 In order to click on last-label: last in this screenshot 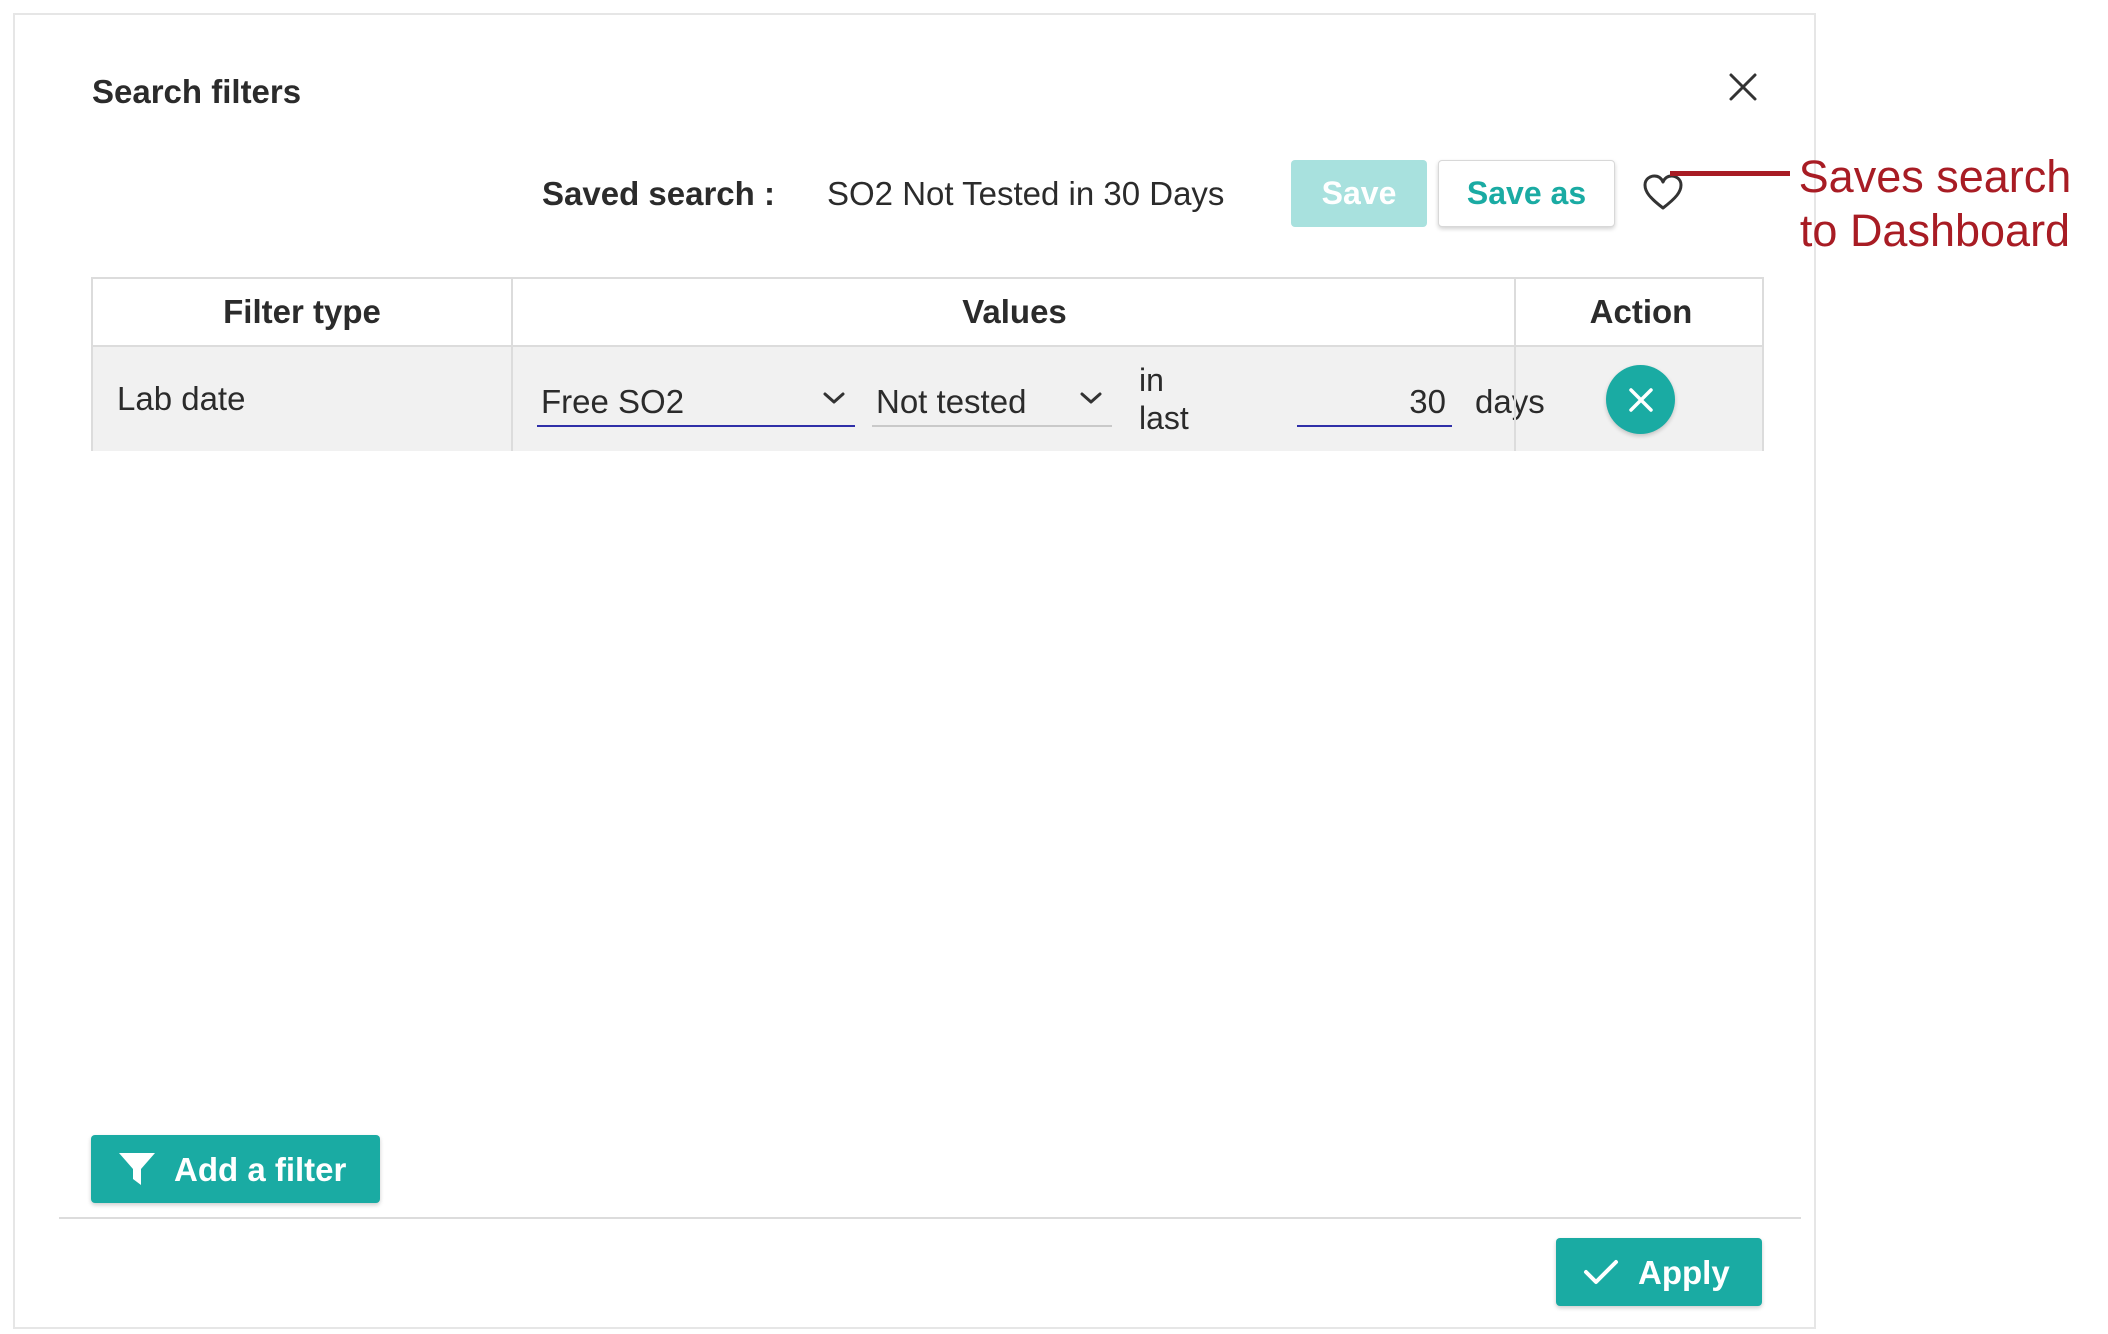, I will do `click(1164, 418)`.